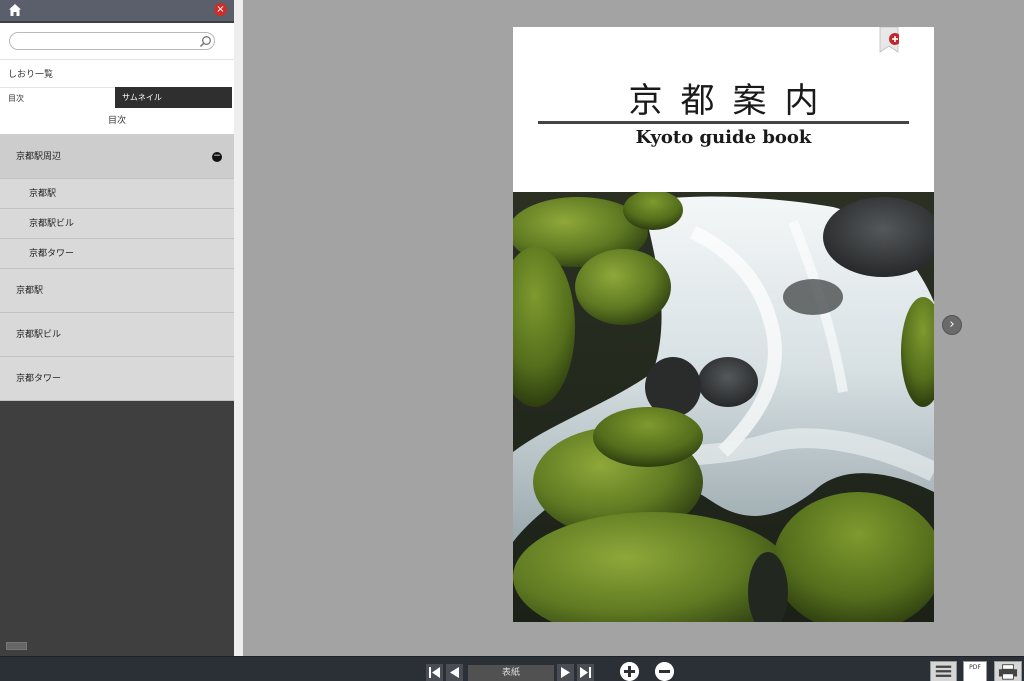  I want to click on page-indicator: 表紙, so click(511, 673).